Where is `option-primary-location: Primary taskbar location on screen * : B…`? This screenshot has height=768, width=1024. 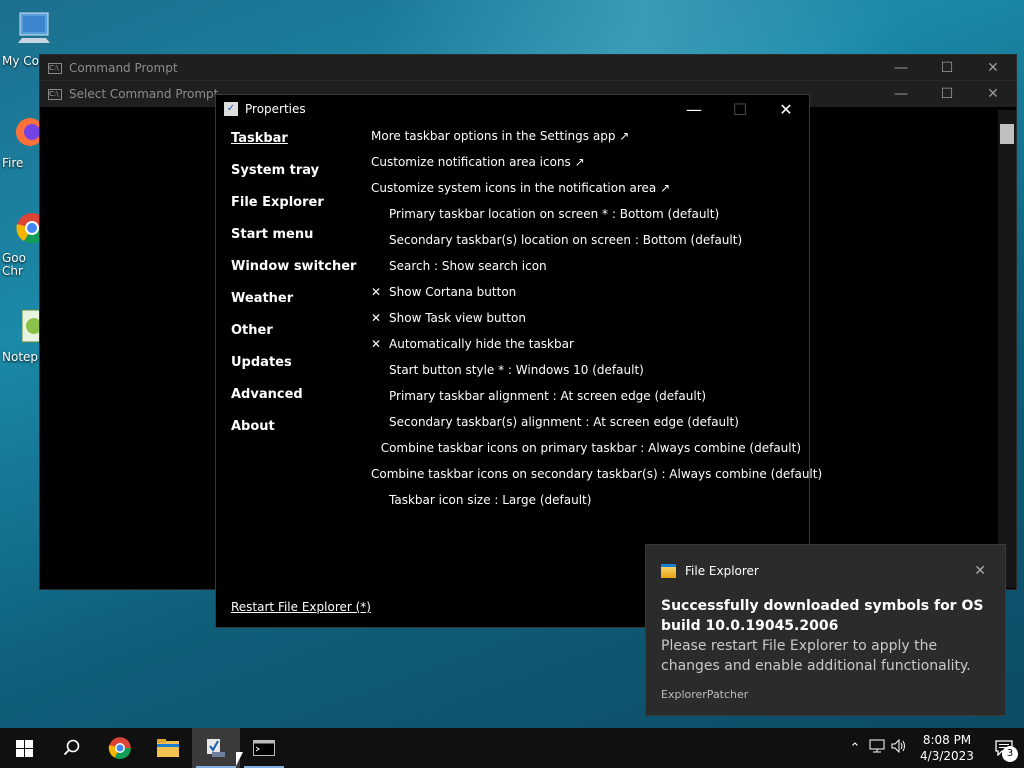
option-primary-location: Primary taskbar location on screen * : B… is located at coordinates (586, 220).